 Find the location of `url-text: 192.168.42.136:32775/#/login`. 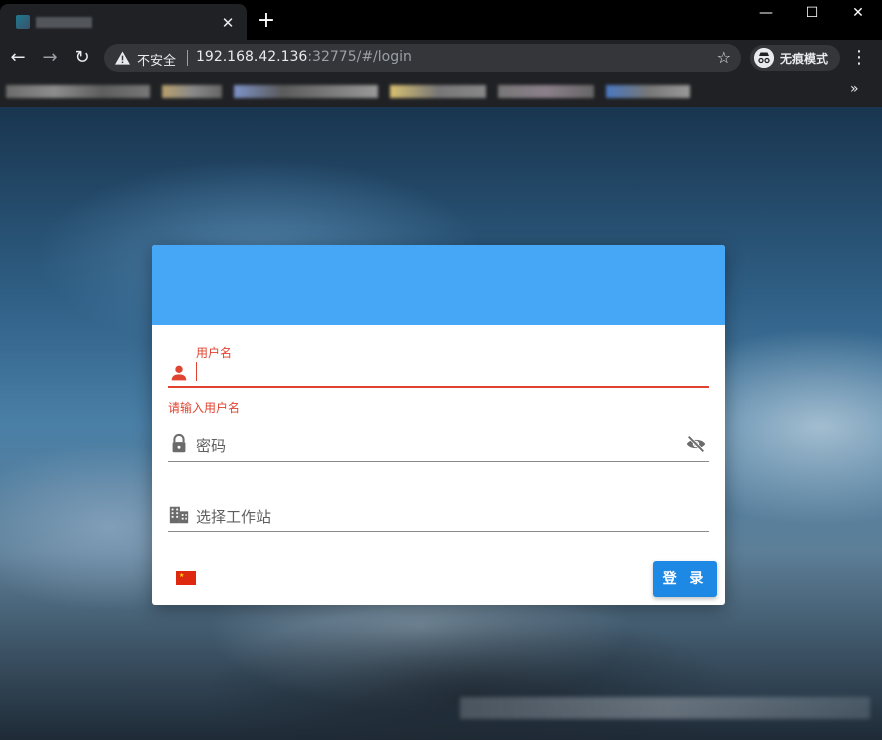

url-text: 192.168.42.136:32775/#/login is located at coordinates (304, 57).